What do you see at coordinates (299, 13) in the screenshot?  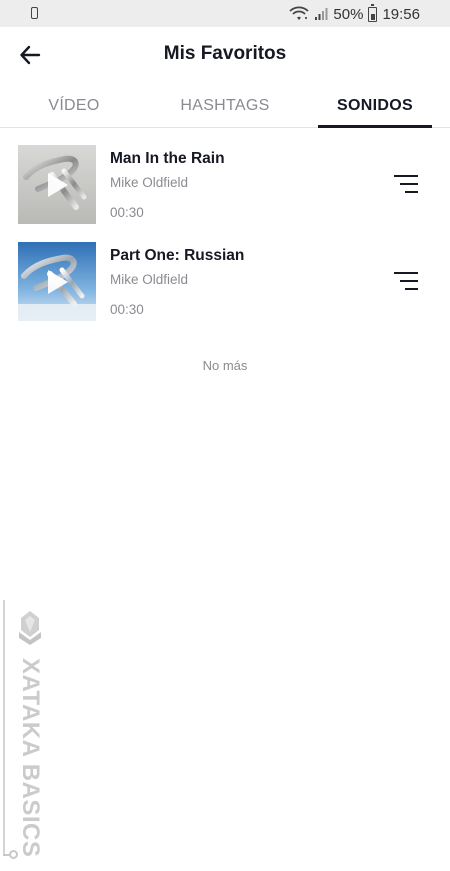 I see `wifi-icon` at bounding box center [299, 13].